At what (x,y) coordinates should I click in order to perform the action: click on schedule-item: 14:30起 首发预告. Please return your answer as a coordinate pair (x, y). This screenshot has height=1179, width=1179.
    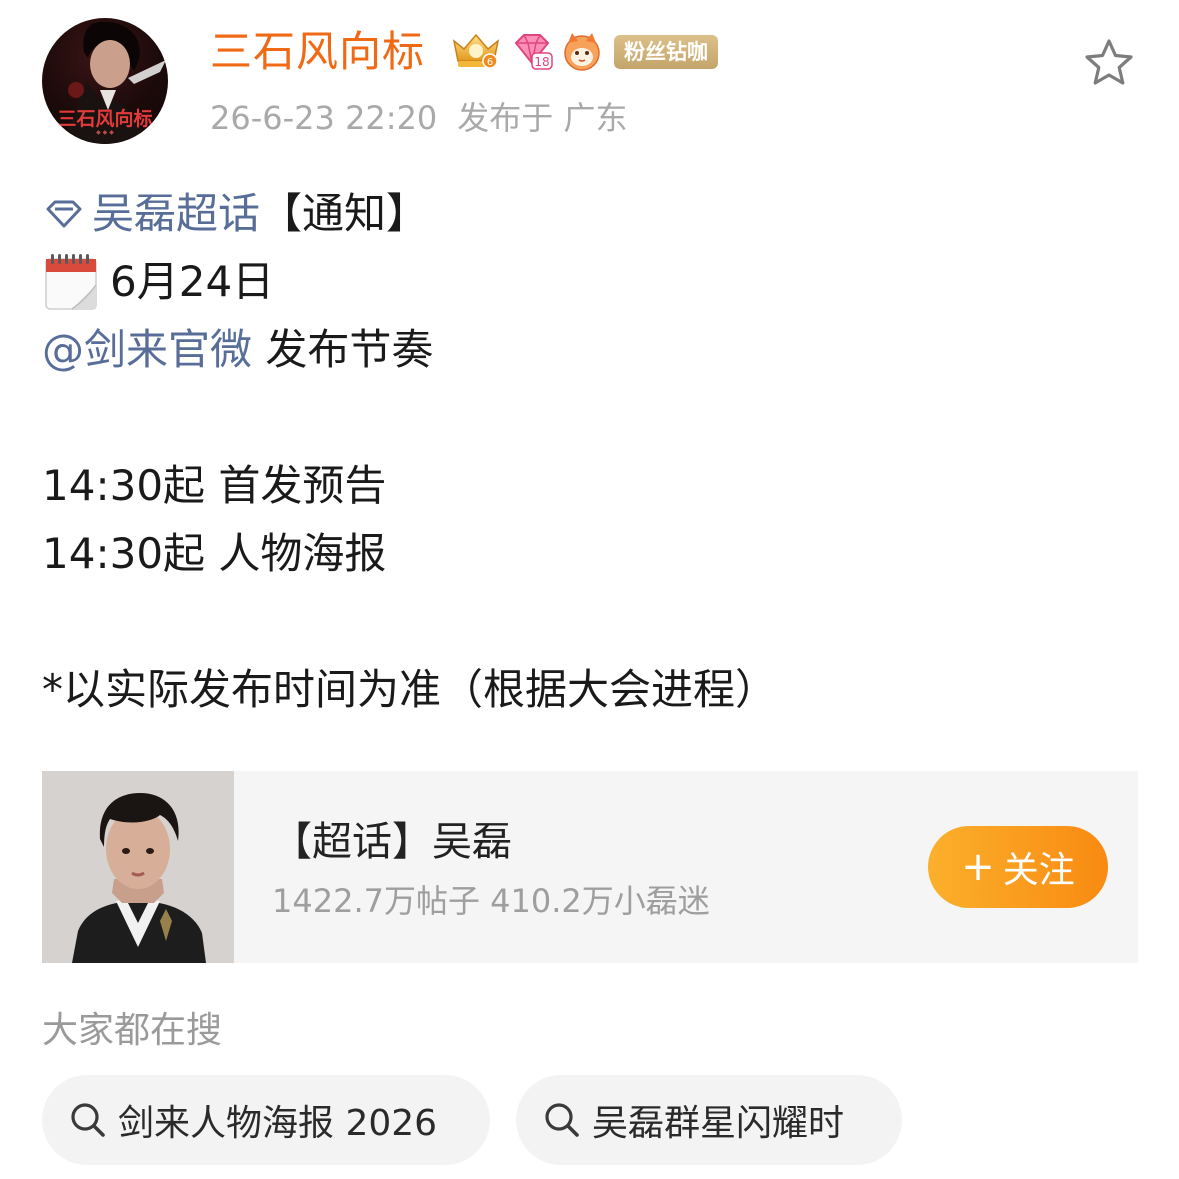
    Looking at the image, I should click on (214, 485).